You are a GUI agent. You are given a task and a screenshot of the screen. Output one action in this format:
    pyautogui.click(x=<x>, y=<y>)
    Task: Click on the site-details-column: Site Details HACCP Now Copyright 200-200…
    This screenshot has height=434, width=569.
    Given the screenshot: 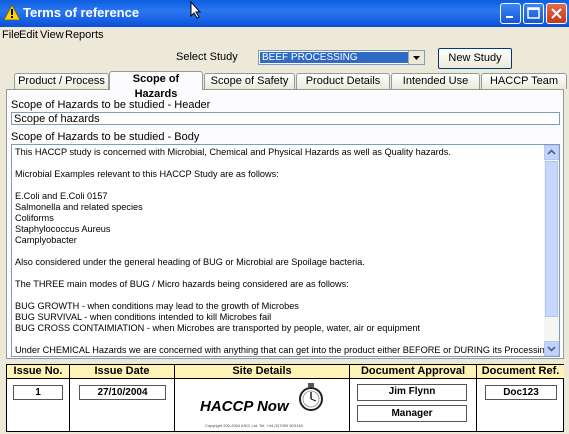 What is the action you would take?
    pyautogui.click(x=262, y=398)
    